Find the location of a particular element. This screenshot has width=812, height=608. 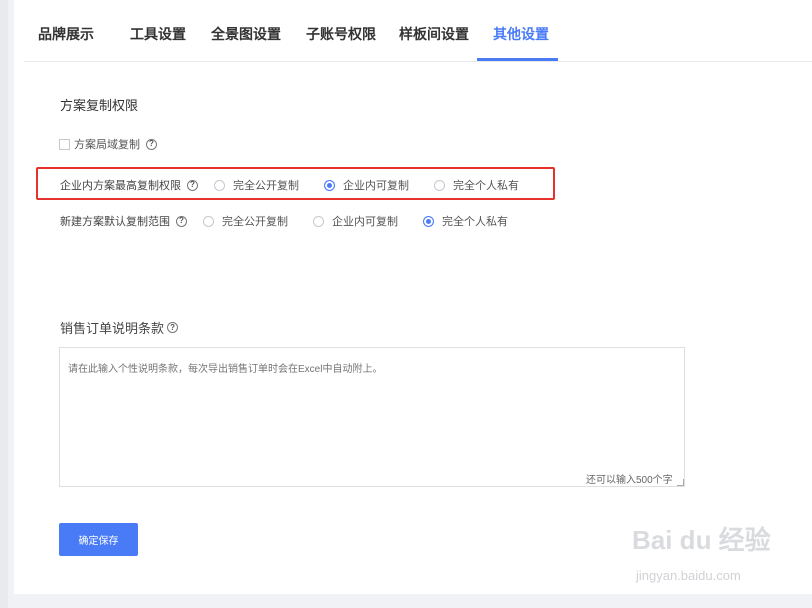

section-title-copy-permission: 方案复制权限 is located at coordinates (99, 105).